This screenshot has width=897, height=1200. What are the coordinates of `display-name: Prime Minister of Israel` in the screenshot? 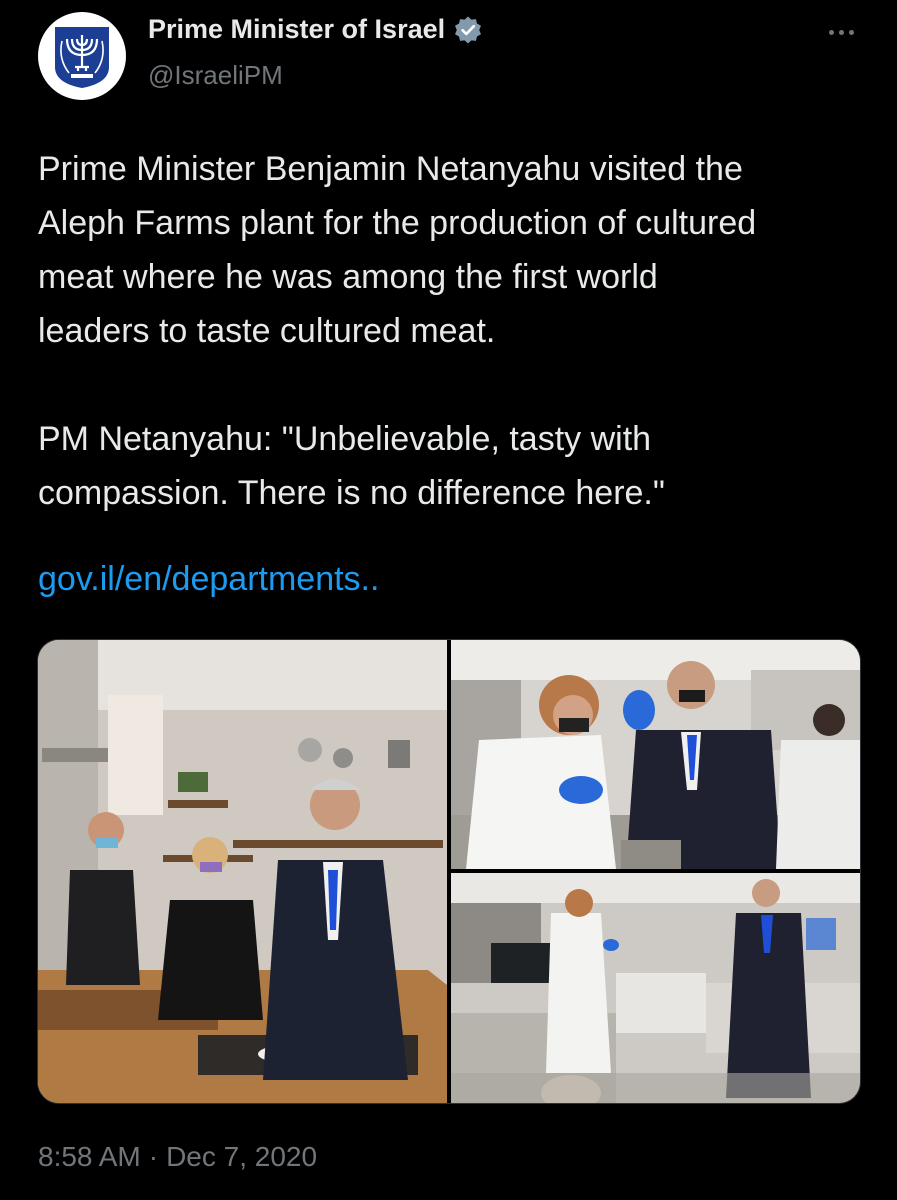 It's located at (296, 29).